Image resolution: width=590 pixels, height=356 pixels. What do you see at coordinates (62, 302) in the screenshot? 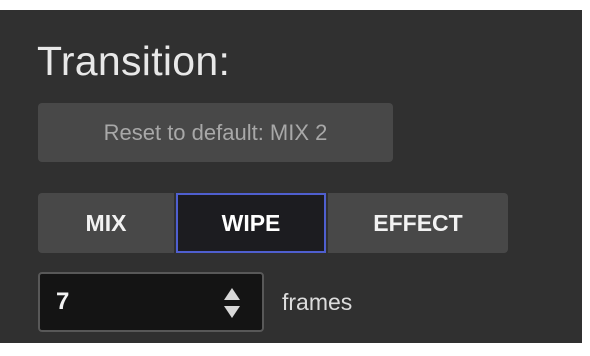
I see `duration-value: 7` at bounding box center [62, 302].